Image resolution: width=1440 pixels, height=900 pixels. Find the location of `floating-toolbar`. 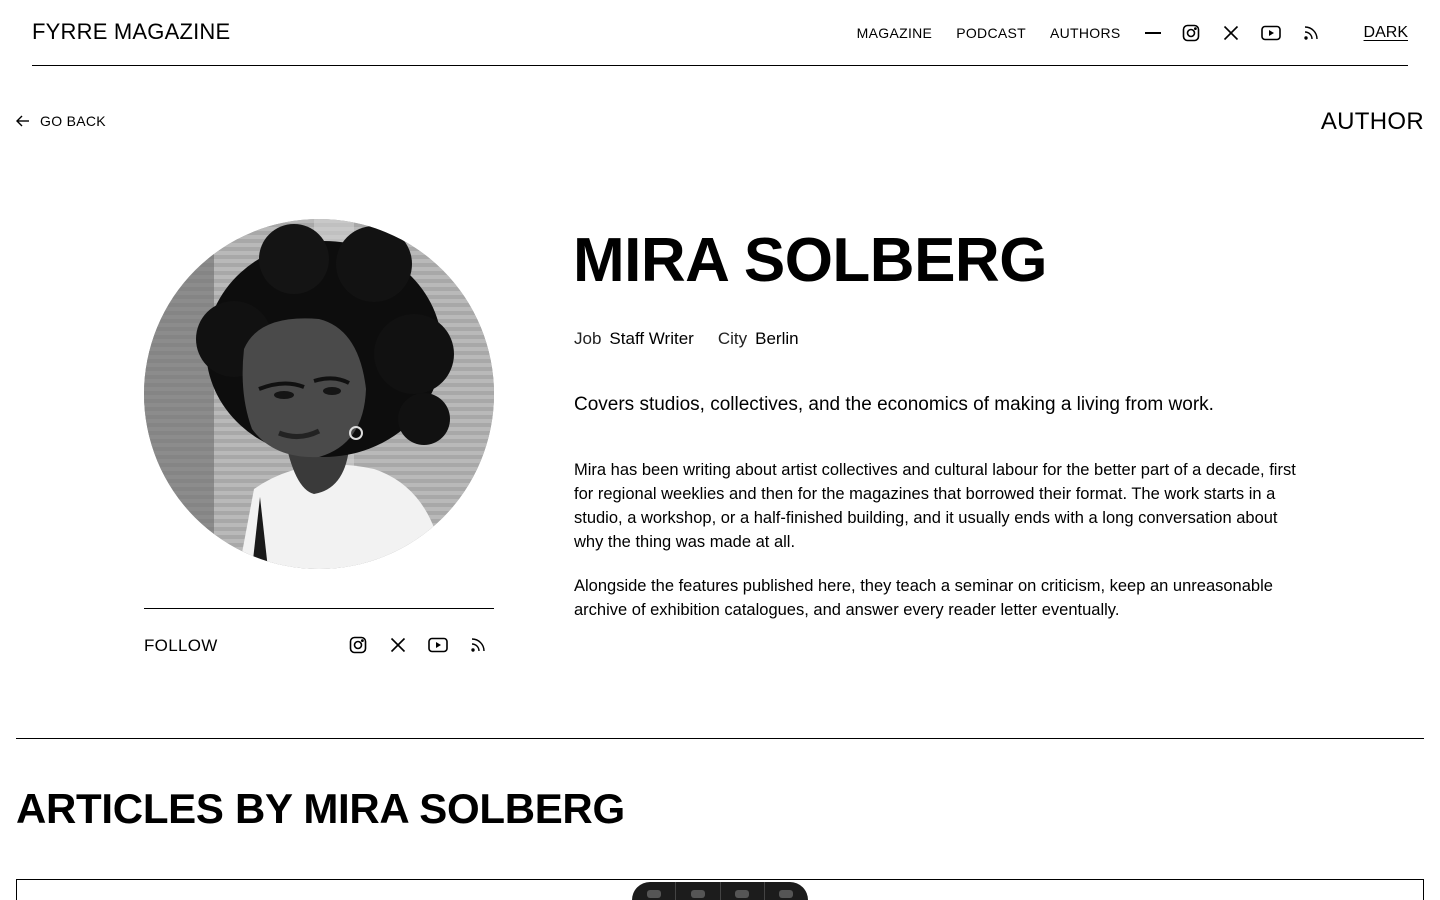

floating-toolbar is located at coordinates (720, 891).